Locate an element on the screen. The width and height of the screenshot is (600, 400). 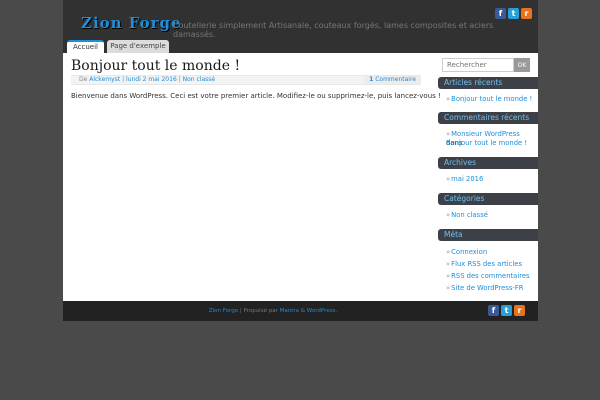
site-title: Zion Forge is located at coordinates (131, 23).